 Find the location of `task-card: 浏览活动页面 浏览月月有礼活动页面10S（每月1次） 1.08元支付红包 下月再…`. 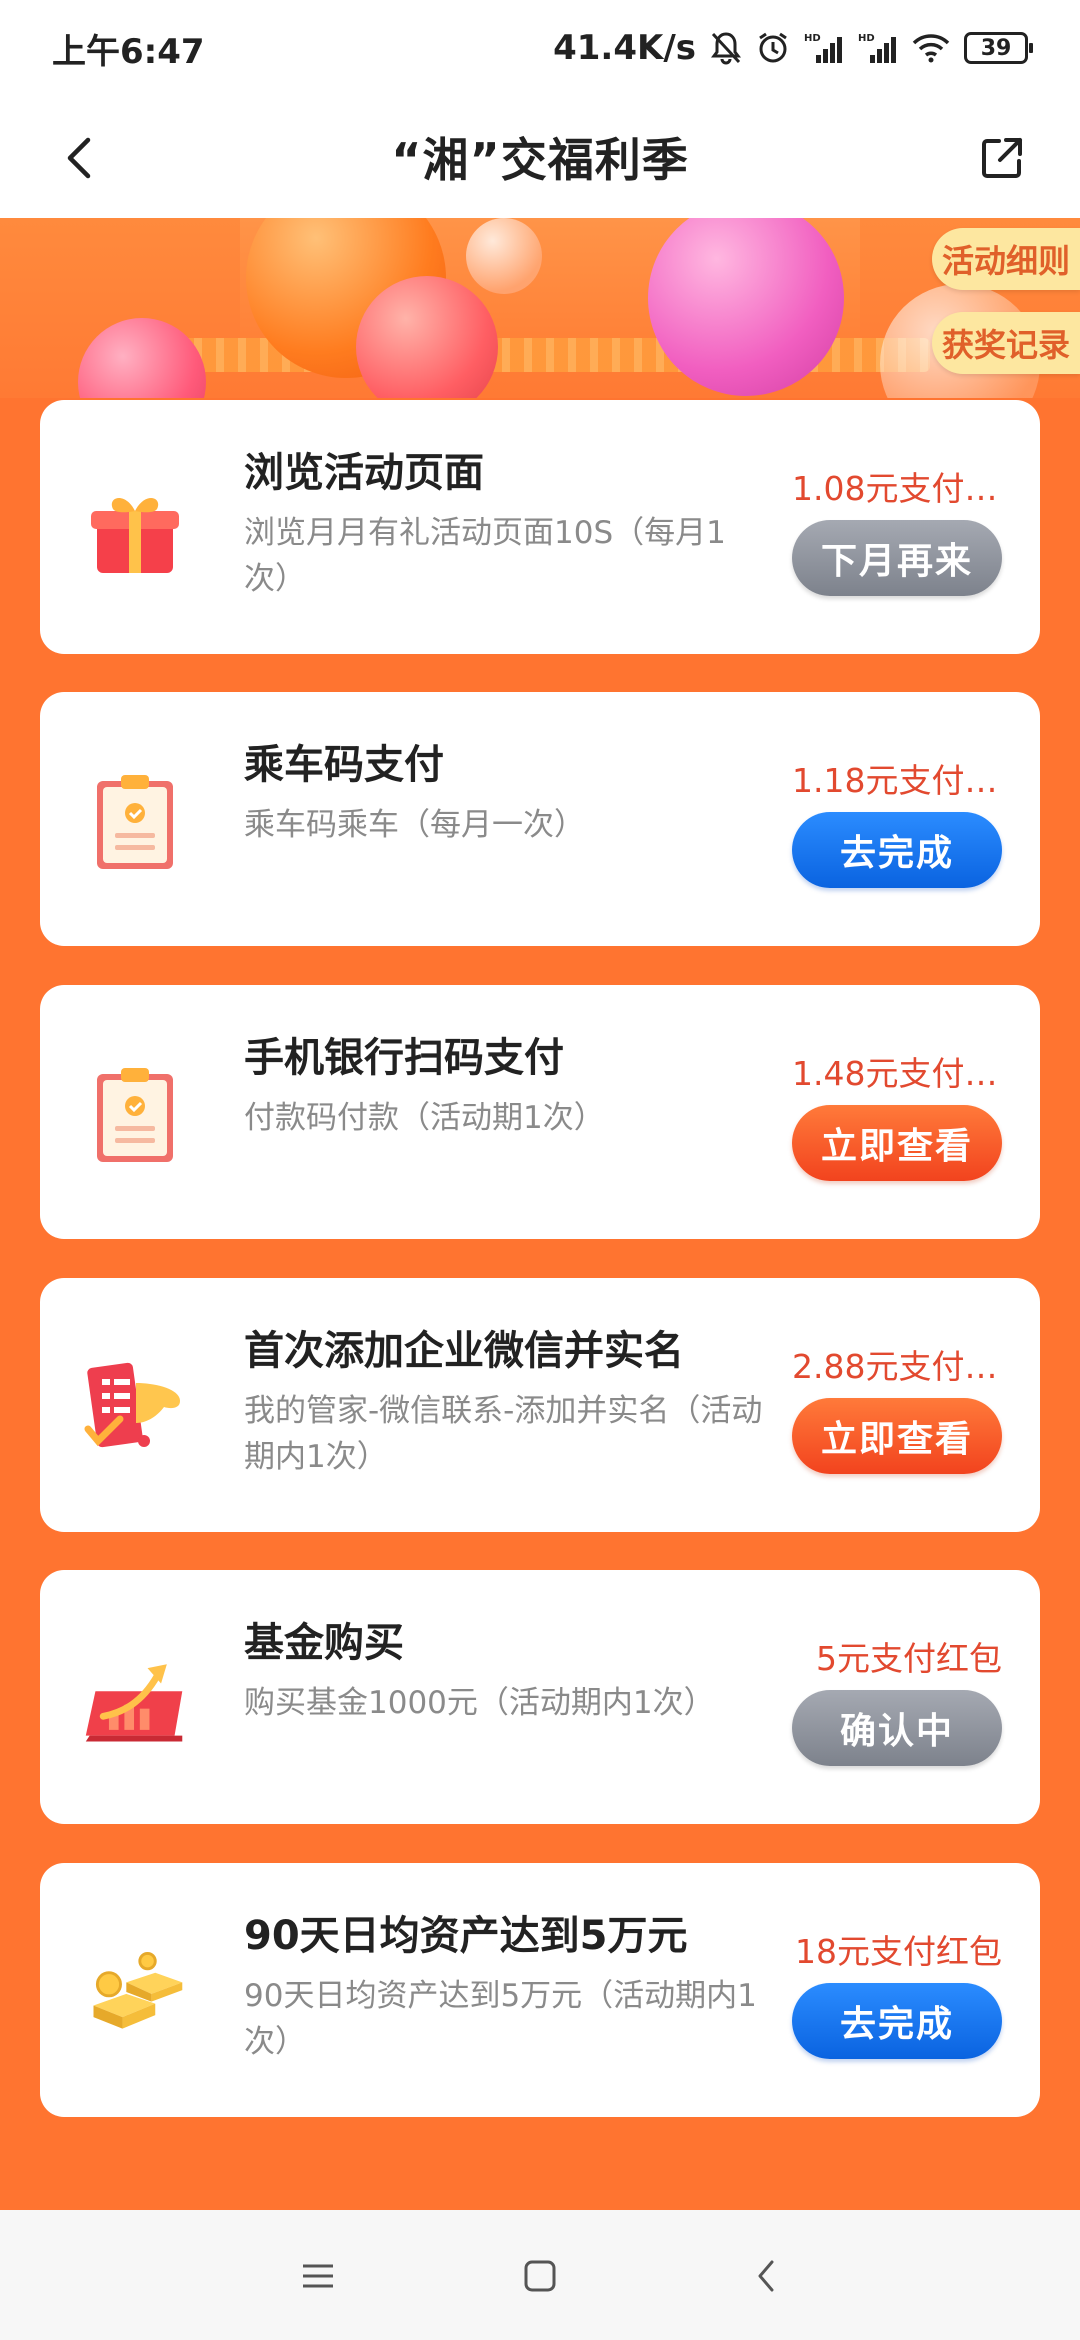

task-card: 浏览活动页面 浏览月月有礼活动页面10S（每月1次） 1.08元支付红包 下月再… is located at coordinates (540, 527).